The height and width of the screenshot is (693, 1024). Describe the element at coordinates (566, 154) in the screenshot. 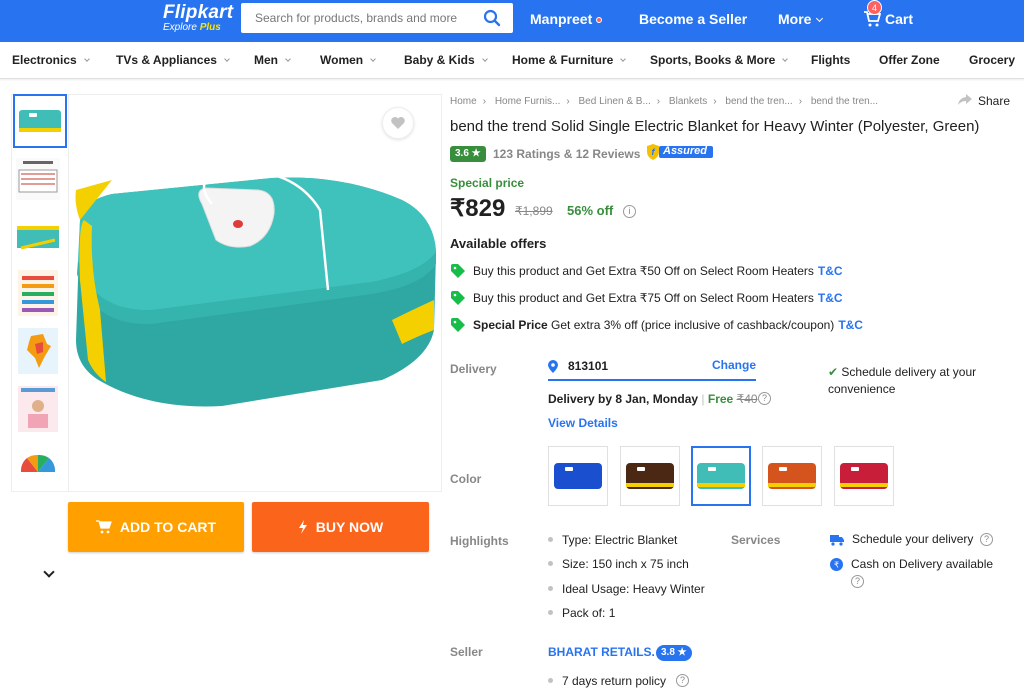

I see `rating-count: 123 Ratings & 12 Reviews` at that location.